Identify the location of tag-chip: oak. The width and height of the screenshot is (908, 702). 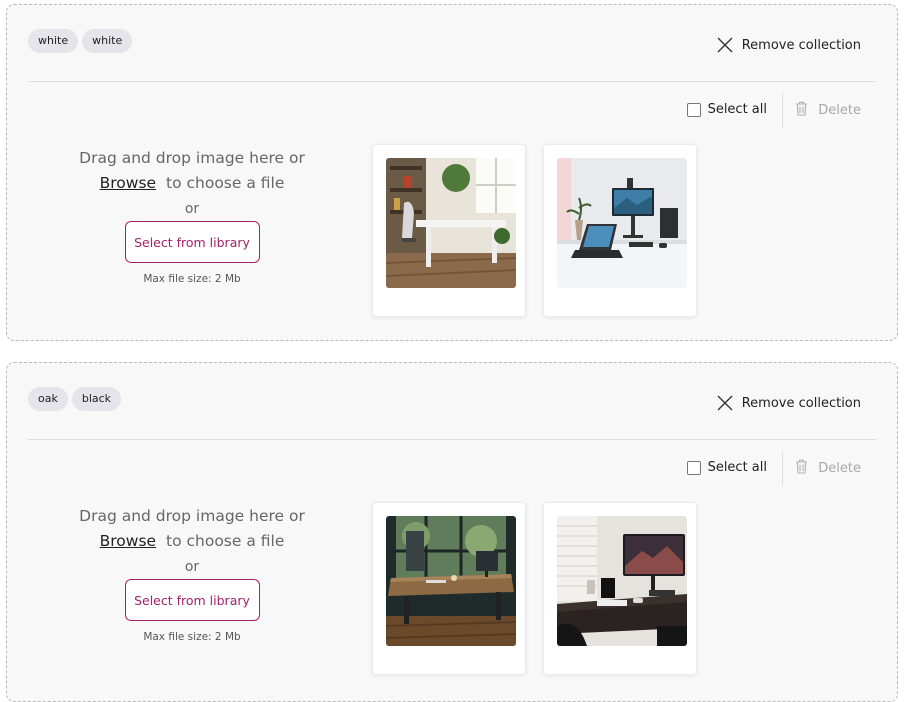
(48, 399).